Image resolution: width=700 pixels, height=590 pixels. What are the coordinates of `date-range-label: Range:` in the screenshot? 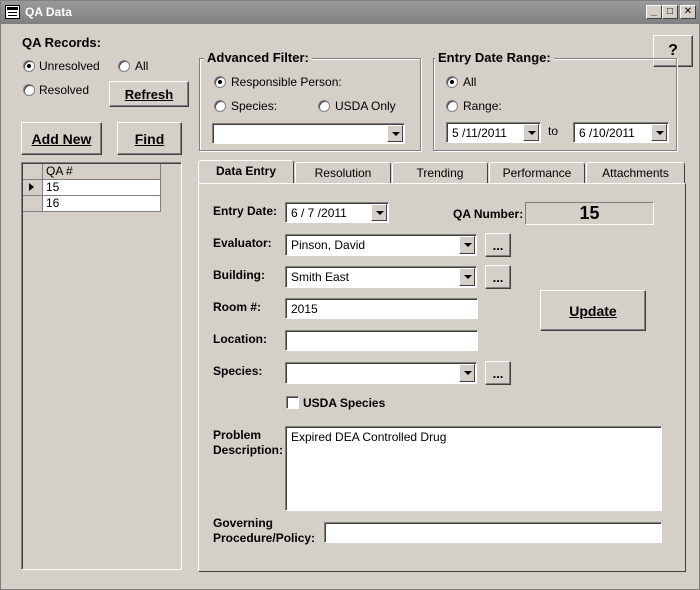 It's located at (482, 106).